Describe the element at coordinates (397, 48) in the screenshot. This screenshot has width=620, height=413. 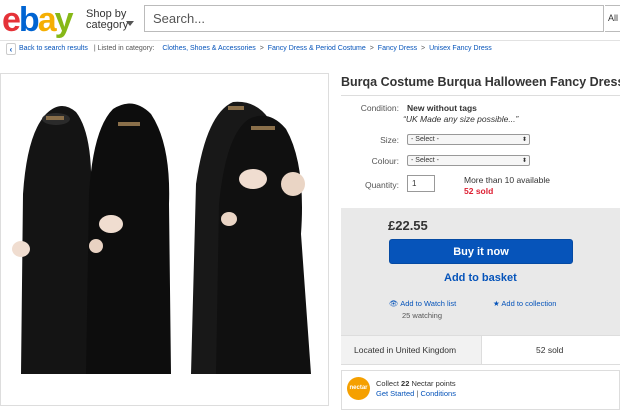
I see `breadcrumb-item-fancy-dress: Fancy Dress` at that location.